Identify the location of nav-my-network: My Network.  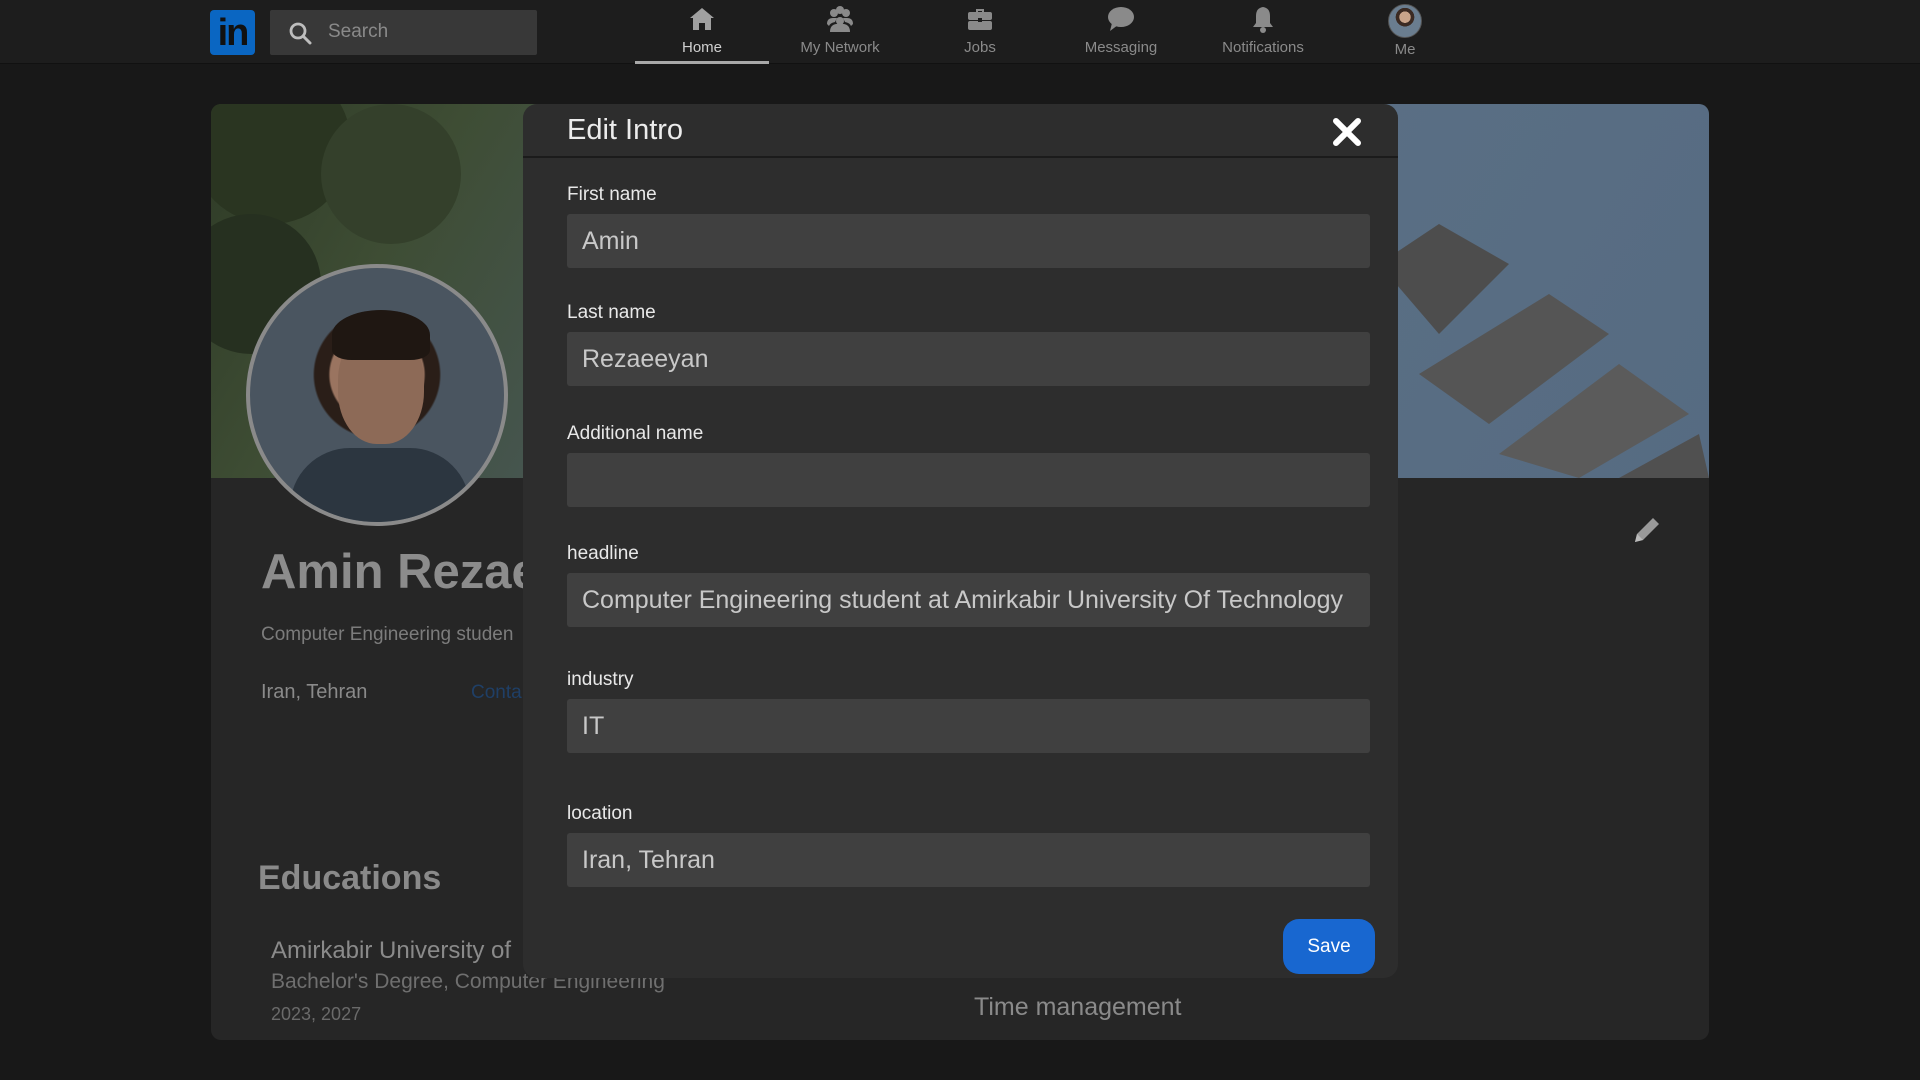
(840, 34).